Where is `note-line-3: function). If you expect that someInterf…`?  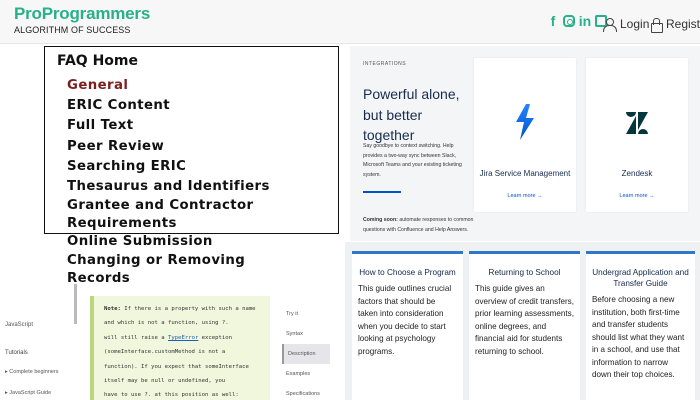 note-line-3: function). If you expect that someInterf… is located at coordinates (176, 374).